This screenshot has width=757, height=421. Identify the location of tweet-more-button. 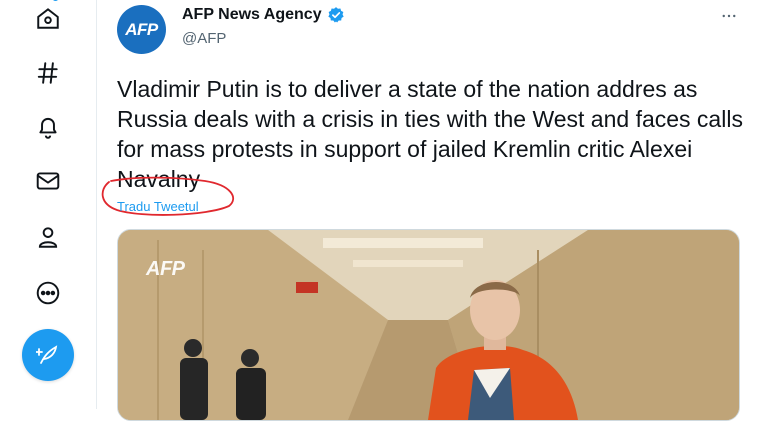
(729, 16).